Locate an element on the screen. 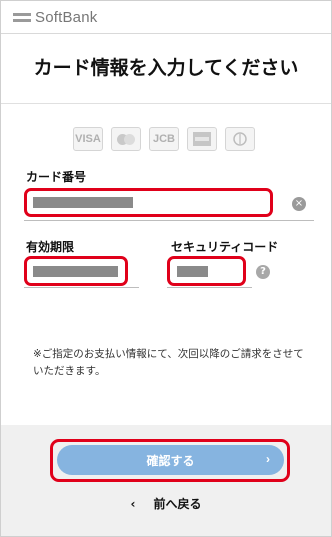 The width and height of the screenshot is (332, 537). card-number-input is located at coordinates (148, 202).